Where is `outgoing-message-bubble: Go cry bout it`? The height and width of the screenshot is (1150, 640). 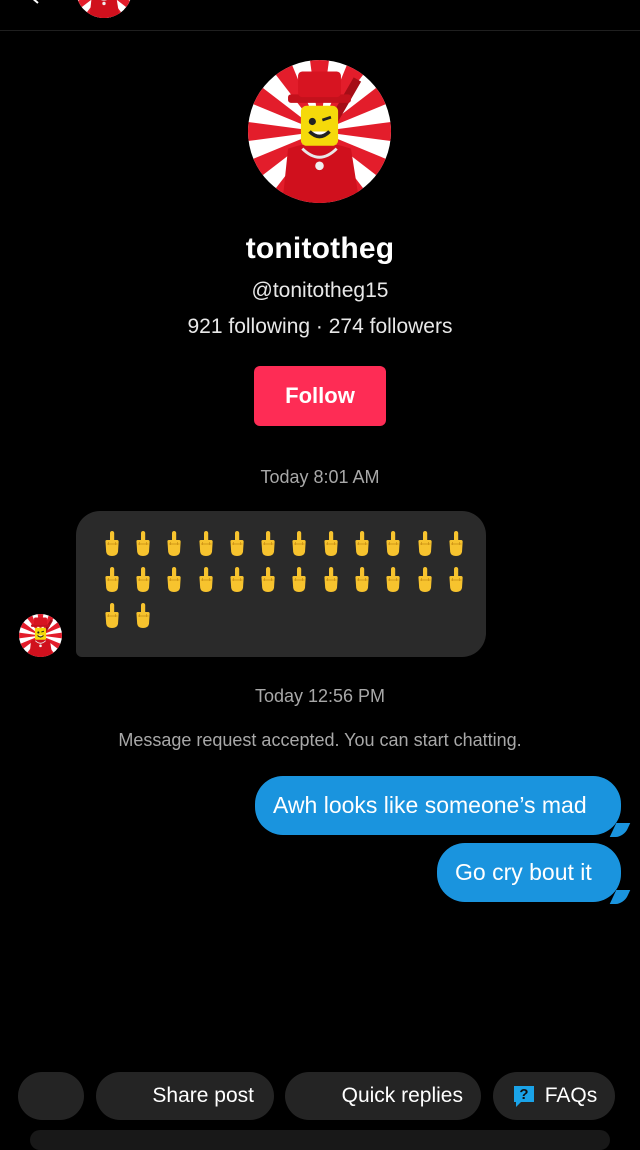
outgoing-message-bubble: Go cry bout it is located at coordinates (529, 872).